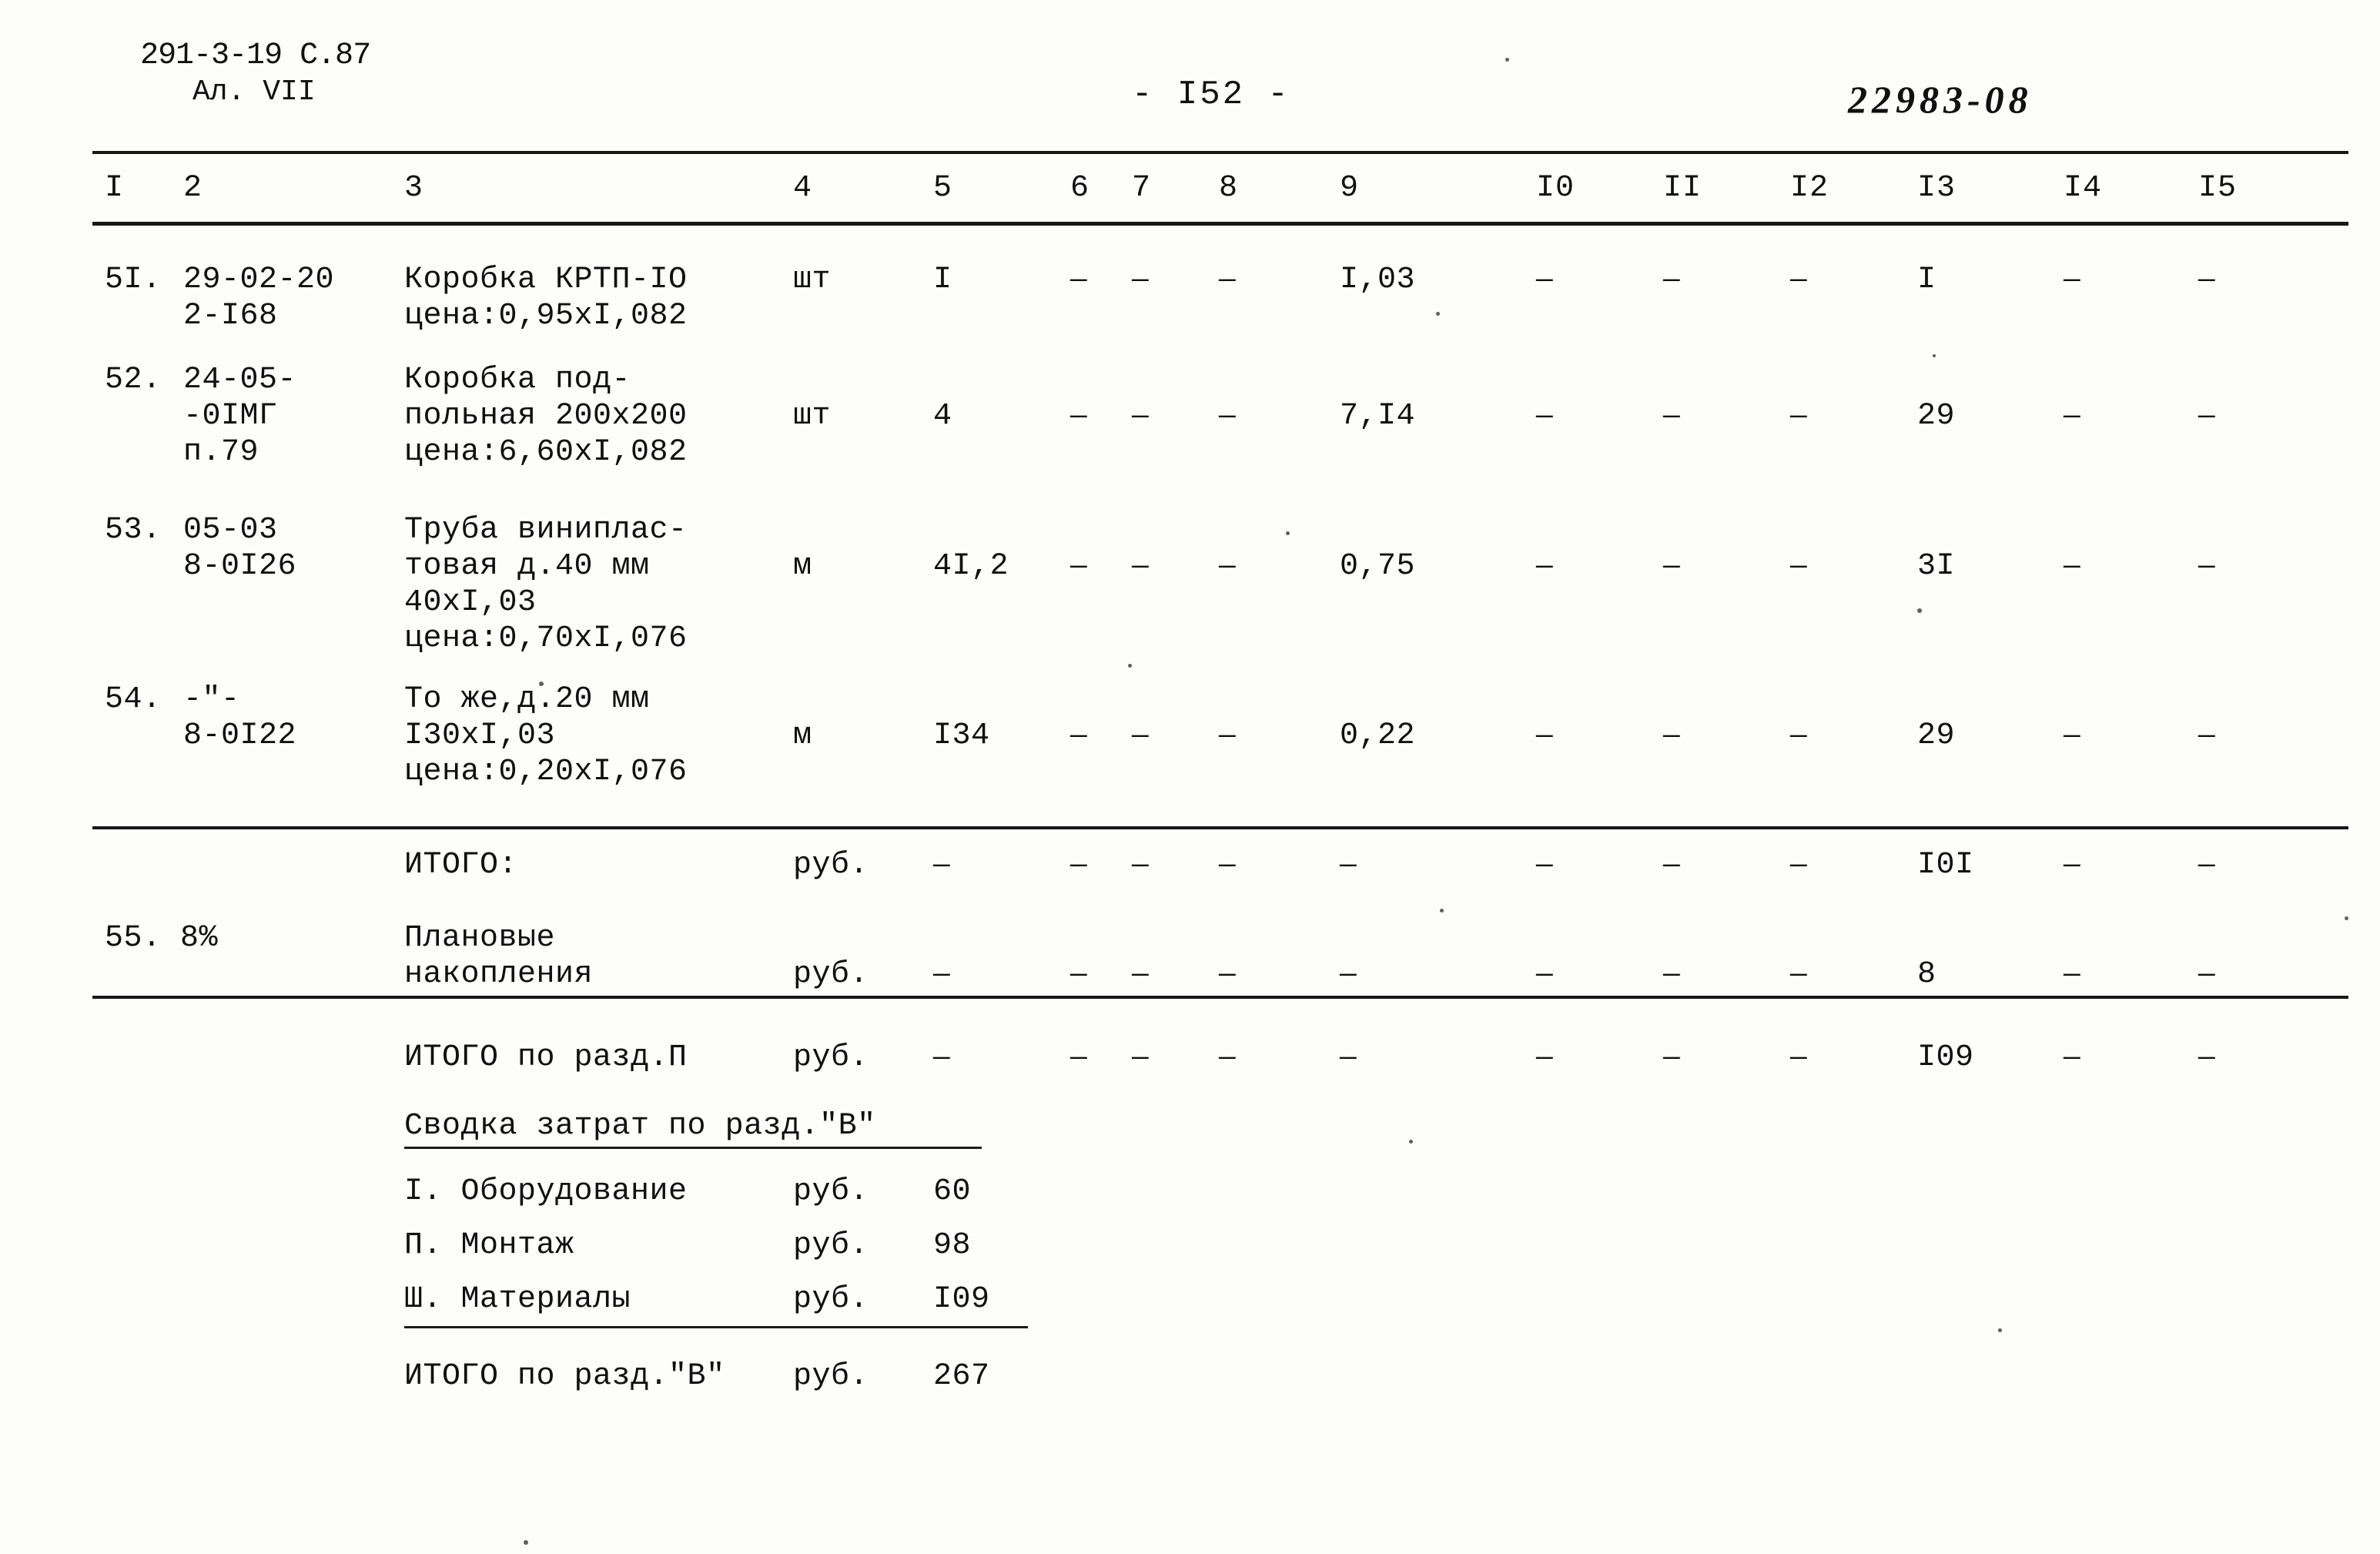 This screenshot has height=1554, width=2380. Describe the element at coordinates (231, 416) in the screenshot. I see `row-code-line: -0IМГ` at that location.